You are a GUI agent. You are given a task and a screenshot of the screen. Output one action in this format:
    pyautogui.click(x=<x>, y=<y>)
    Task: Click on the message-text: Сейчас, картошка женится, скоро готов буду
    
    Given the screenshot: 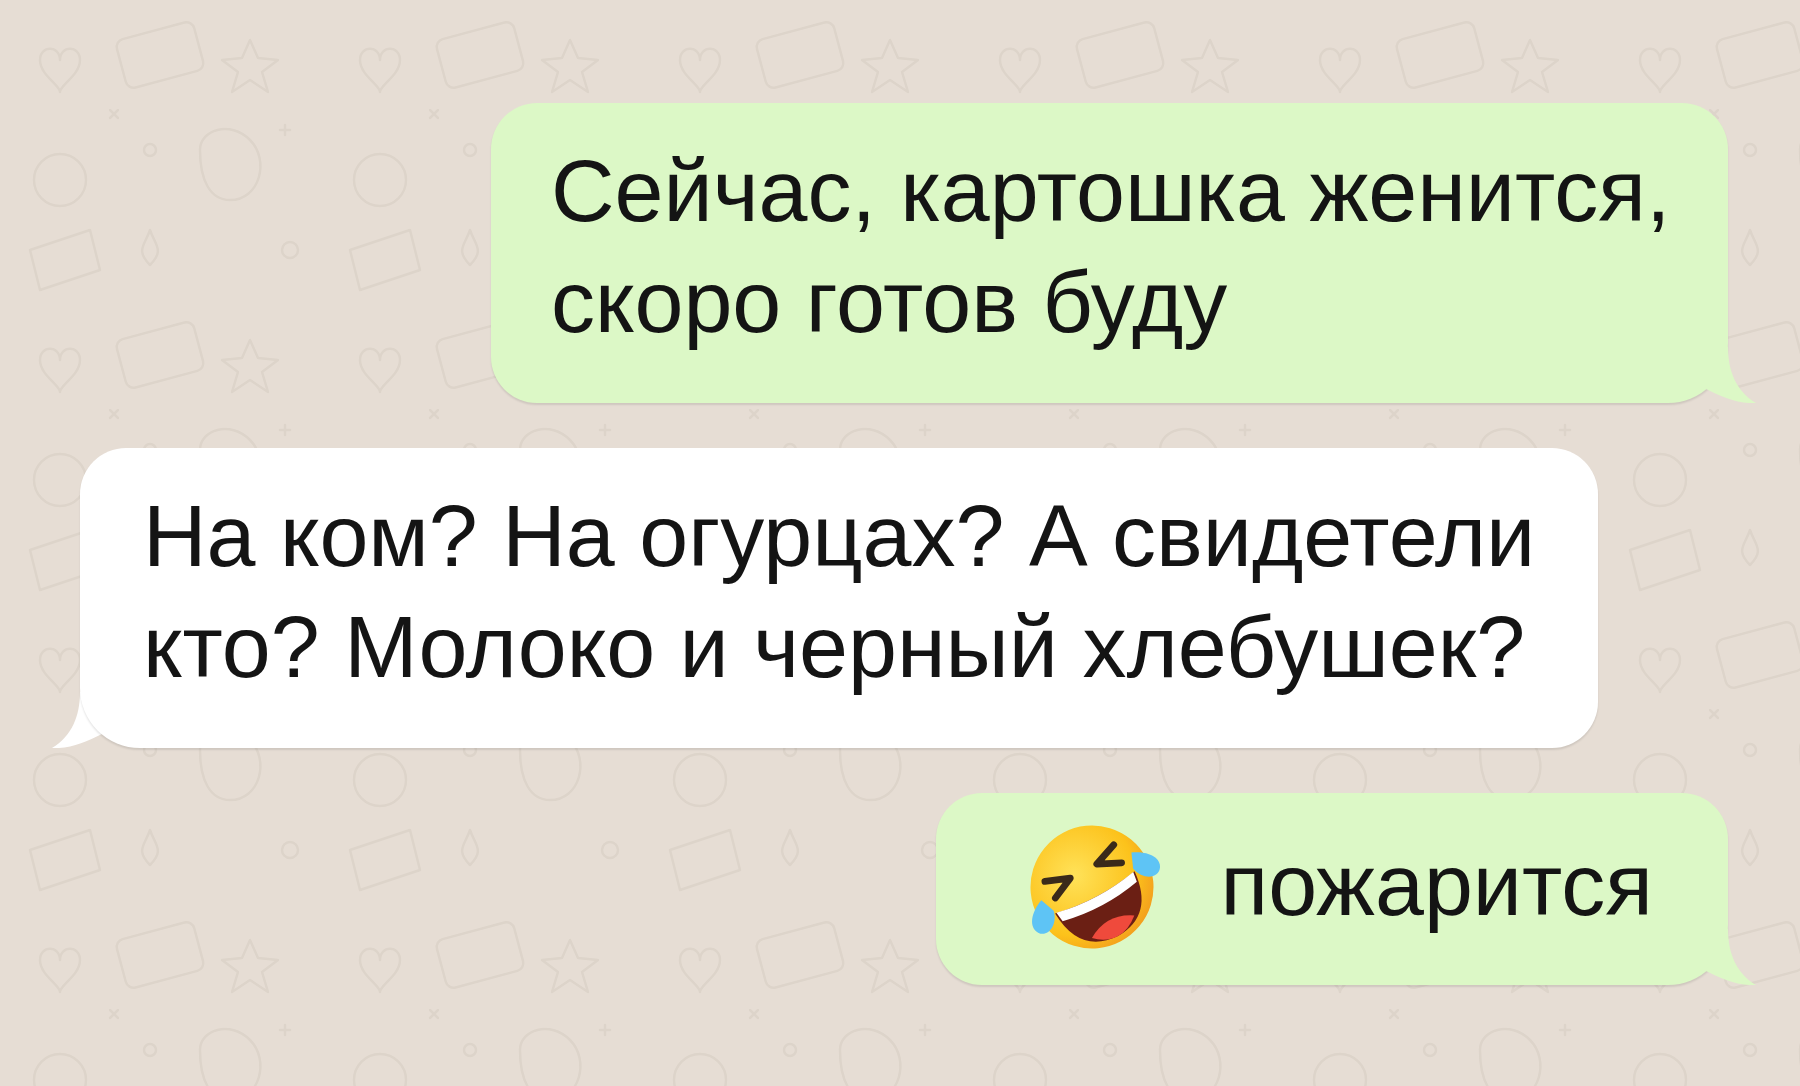 What is the action you would take?
    pyautogui.click(x=1111, y=246)
    